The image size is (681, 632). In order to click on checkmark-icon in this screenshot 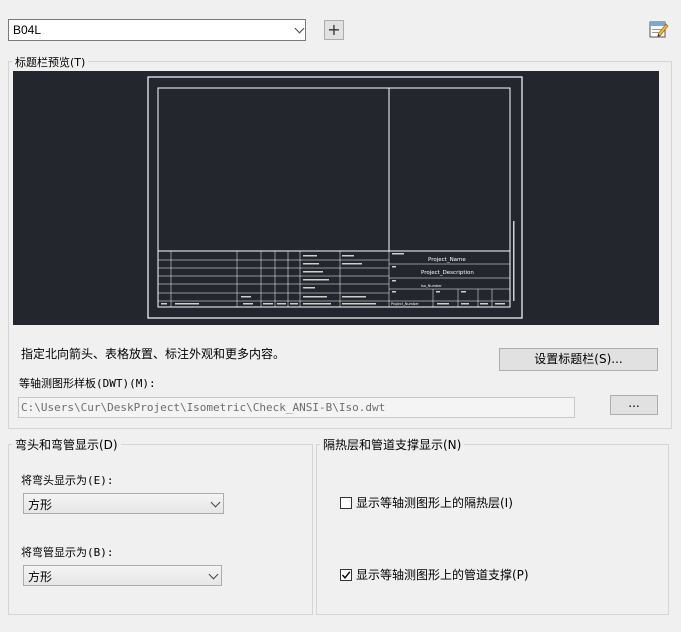, I will do `click(346, 575)`.